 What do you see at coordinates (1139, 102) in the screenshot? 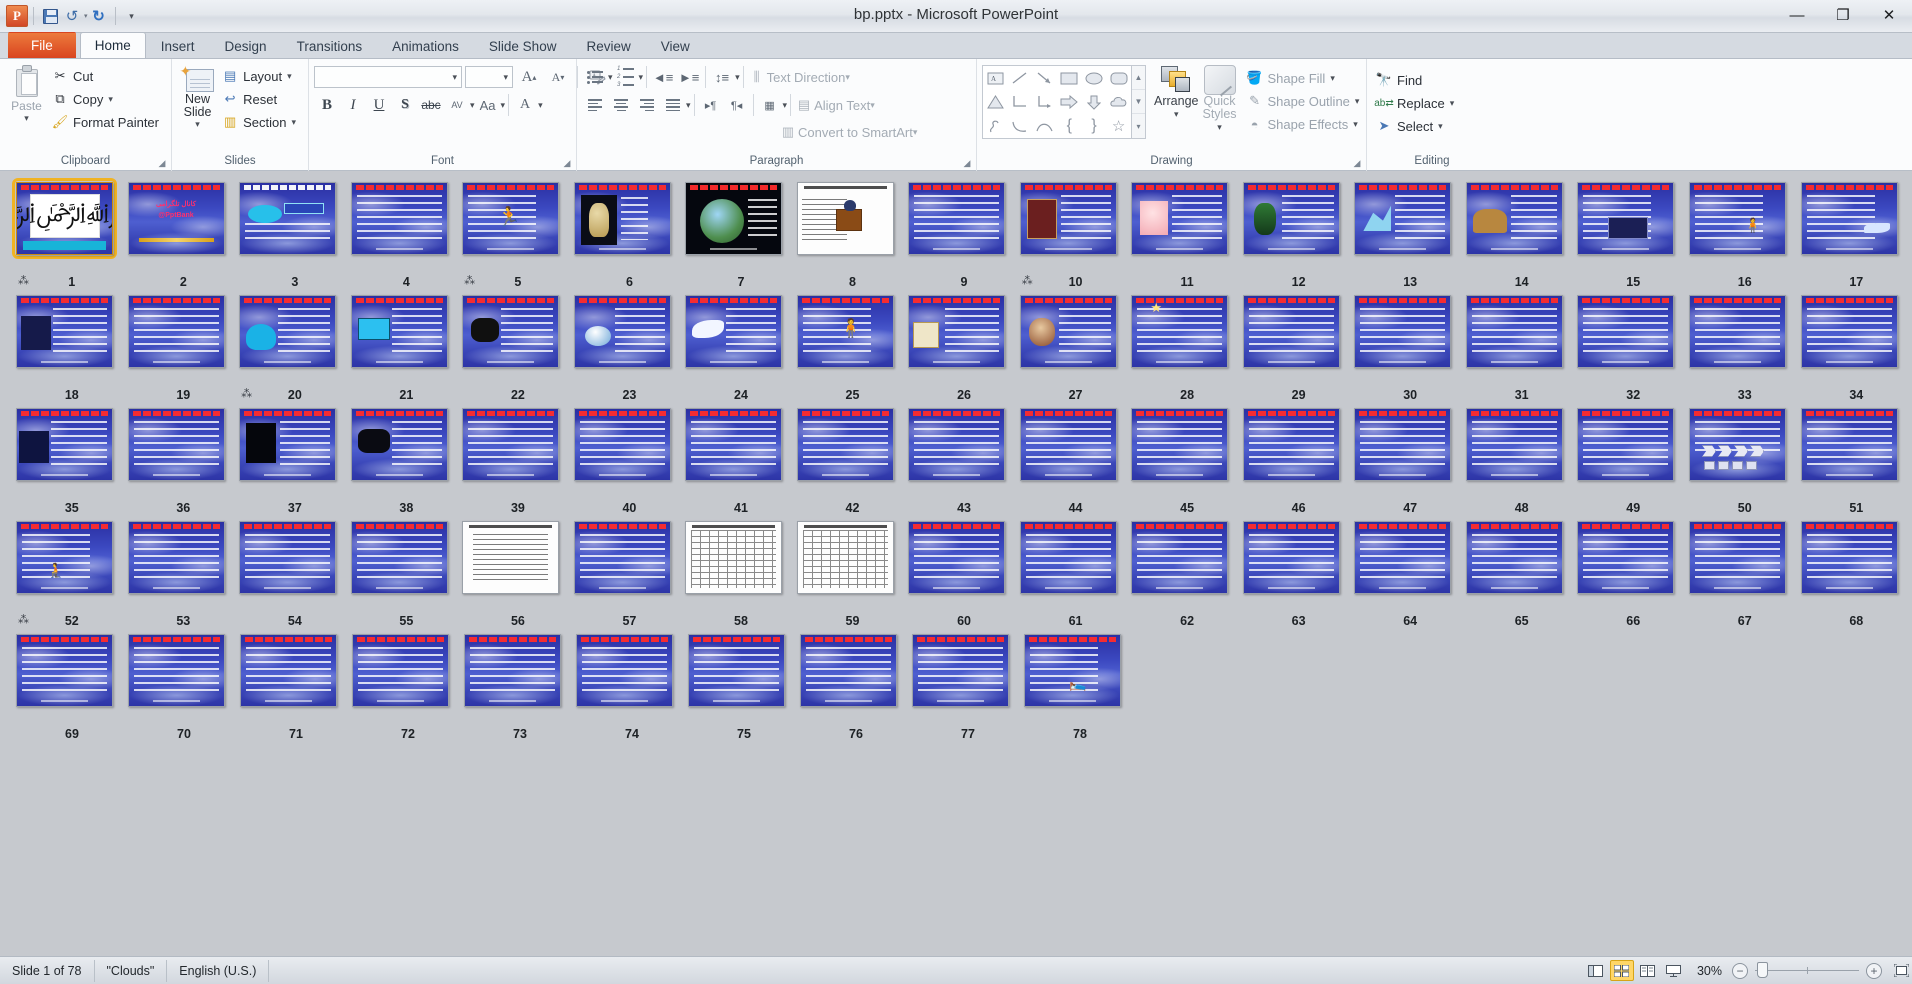
I see `shapes-gallery-scrollbar: ▲ ▼ ▾` at bounding box center [1139, 102].